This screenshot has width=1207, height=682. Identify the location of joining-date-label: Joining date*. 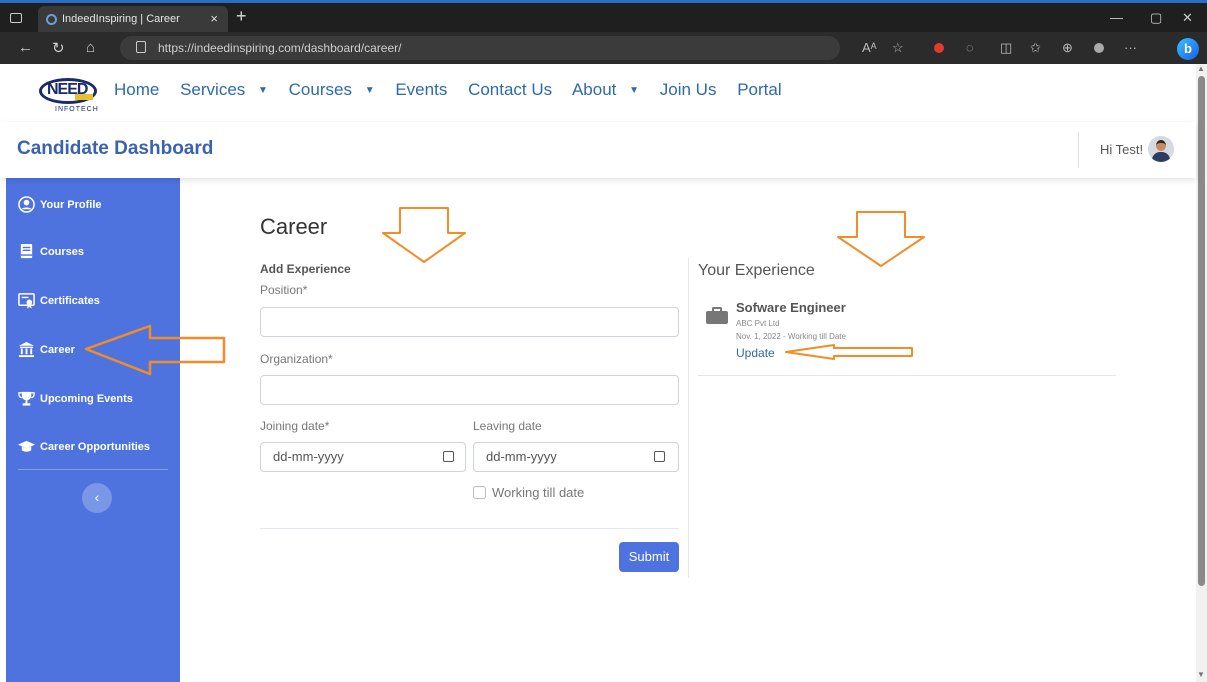
(295, 426).